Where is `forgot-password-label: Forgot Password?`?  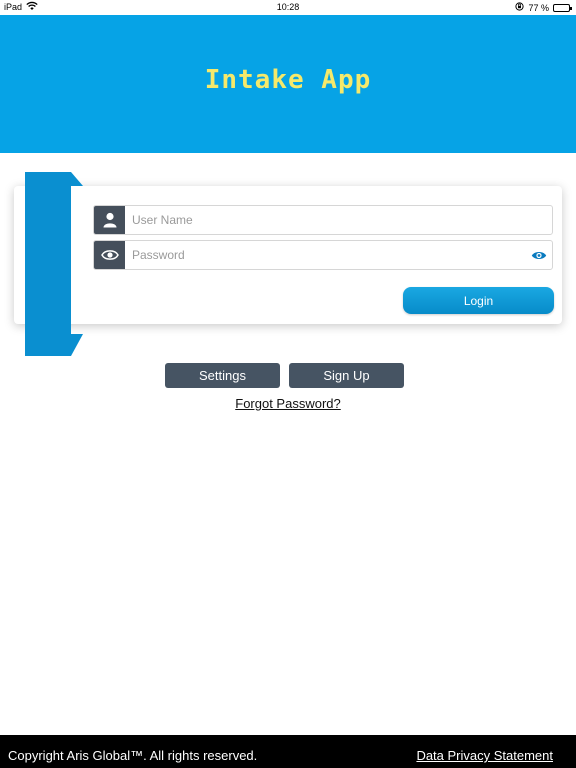
forgot-password-label: Forgot Password? is located at coordinates (288, 403).